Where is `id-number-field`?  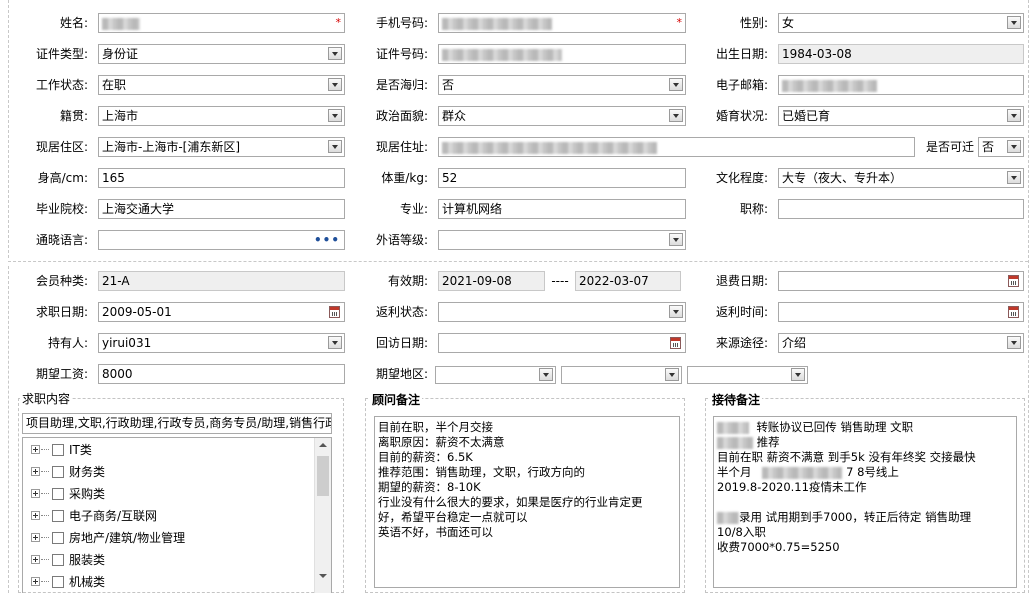 id-number-field is located at coordinates (562, 54).